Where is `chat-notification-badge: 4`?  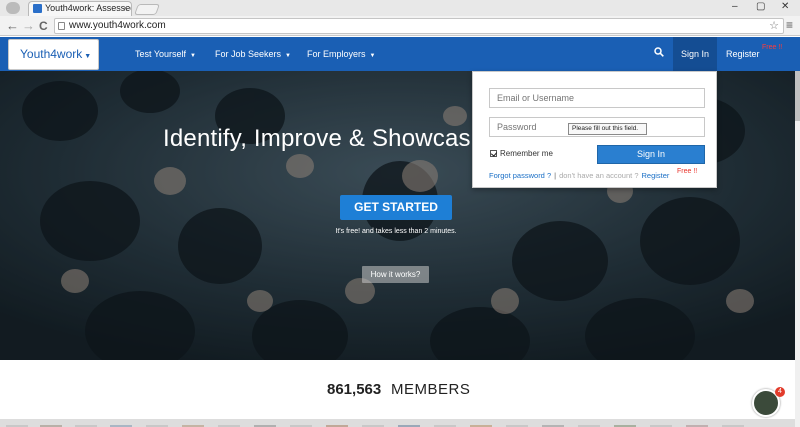 chat-notification-badge: 4 is located at coordinates (780, 392).